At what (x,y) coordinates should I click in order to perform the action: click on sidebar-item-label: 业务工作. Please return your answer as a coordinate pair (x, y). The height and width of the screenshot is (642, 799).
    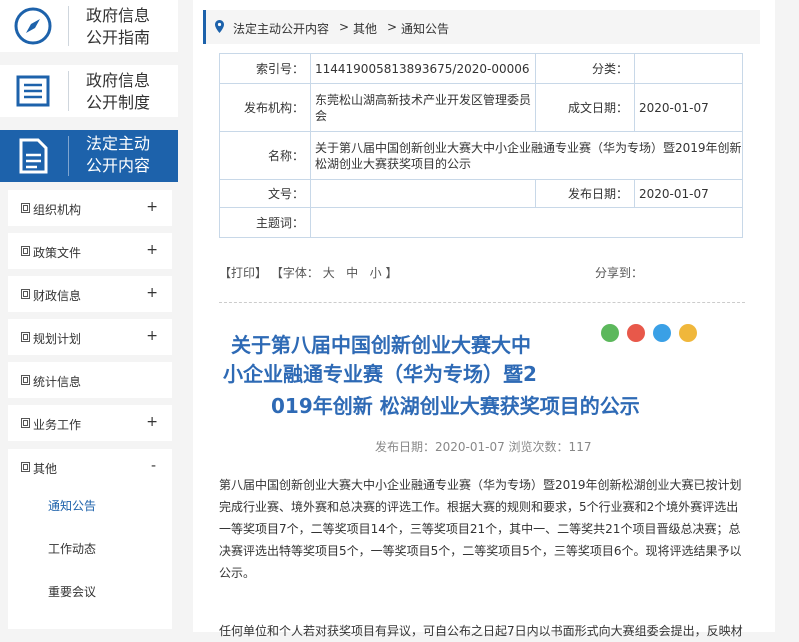
    Looking at the image, I should click on (57, 425).